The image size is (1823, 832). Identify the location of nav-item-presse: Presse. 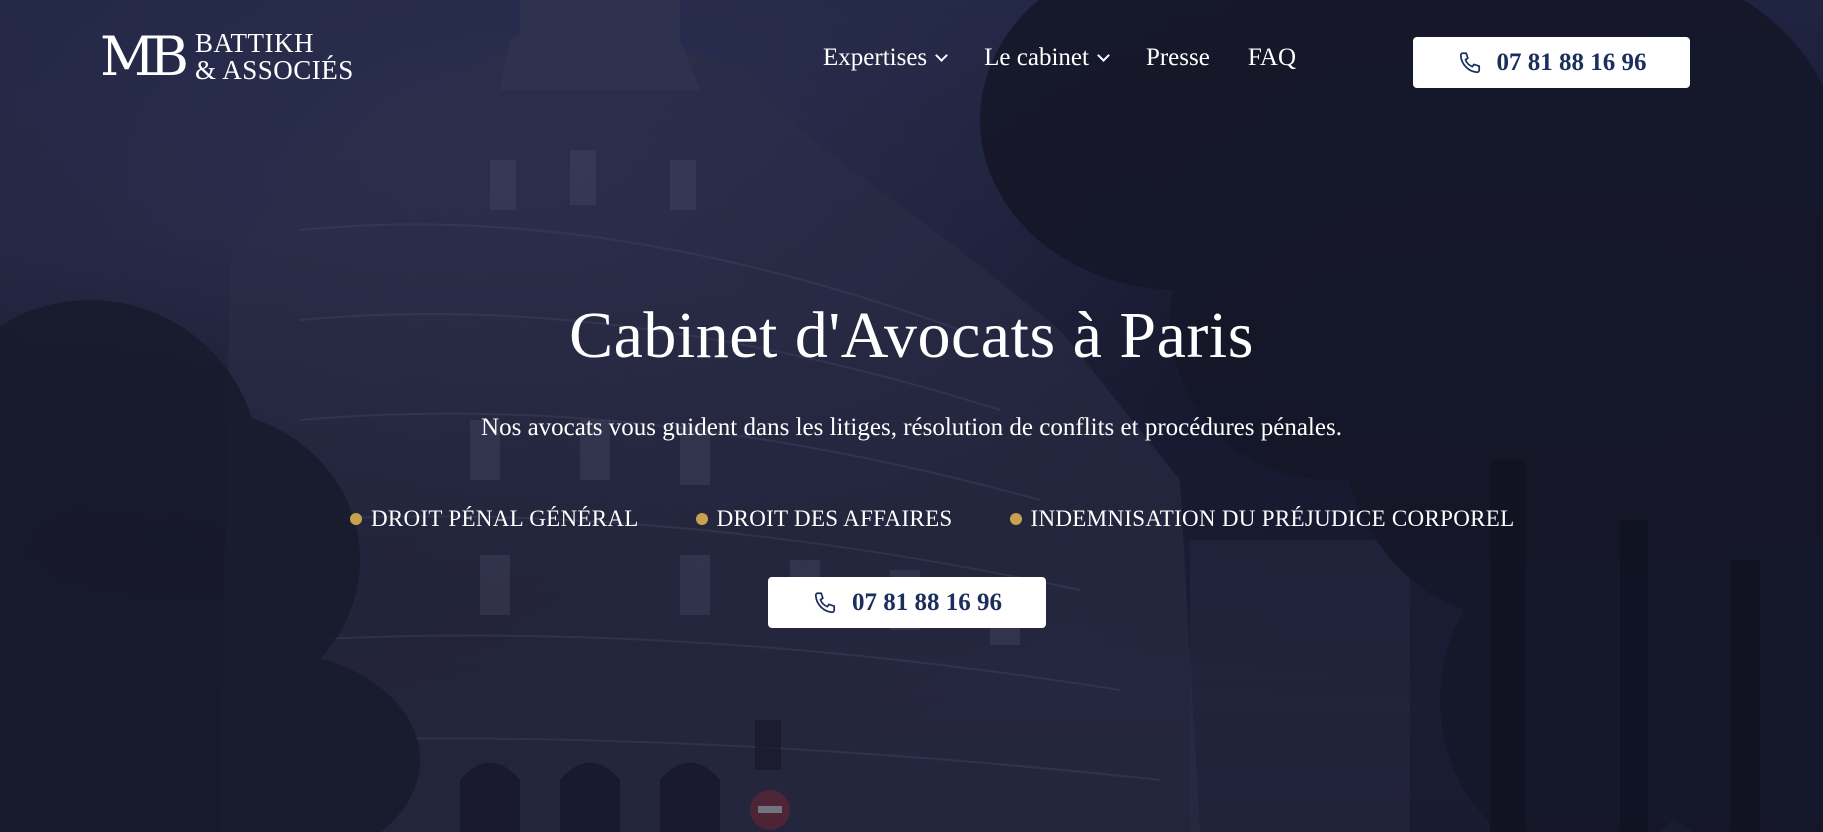
(1178, 58).